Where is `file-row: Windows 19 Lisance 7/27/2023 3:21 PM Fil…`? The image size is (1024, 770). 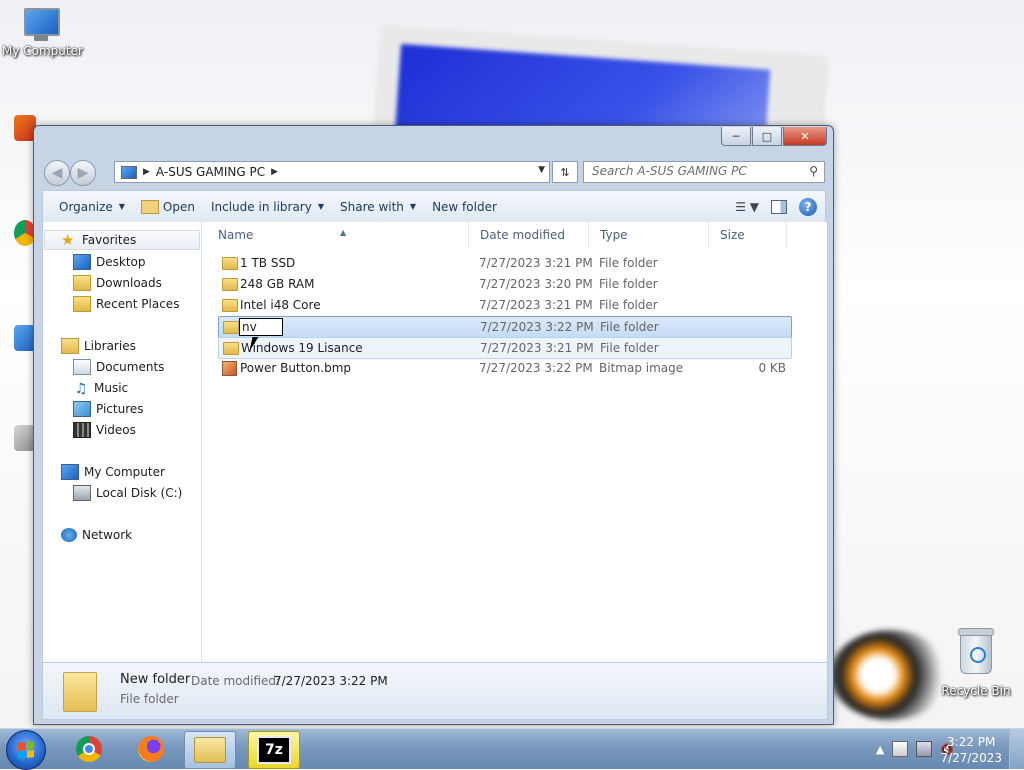
file-row: Windows 19 Lisance 7/27/2023 3:21 PM Fil… is located at coordinates (505, 348).